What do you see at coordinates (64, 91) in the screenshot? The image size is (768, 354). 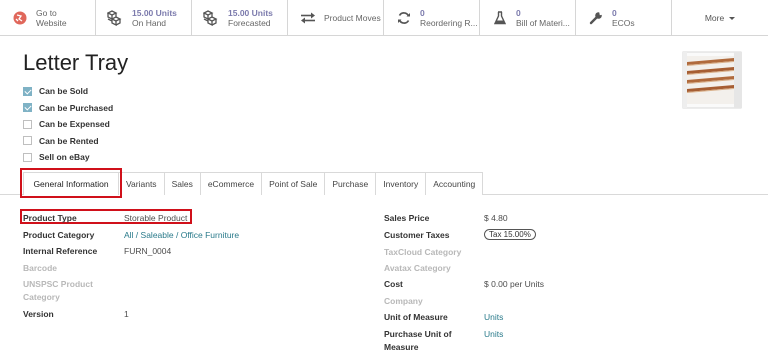 I see `can-be-sold-label: Can be Sold` at bounding box center [64, 91].